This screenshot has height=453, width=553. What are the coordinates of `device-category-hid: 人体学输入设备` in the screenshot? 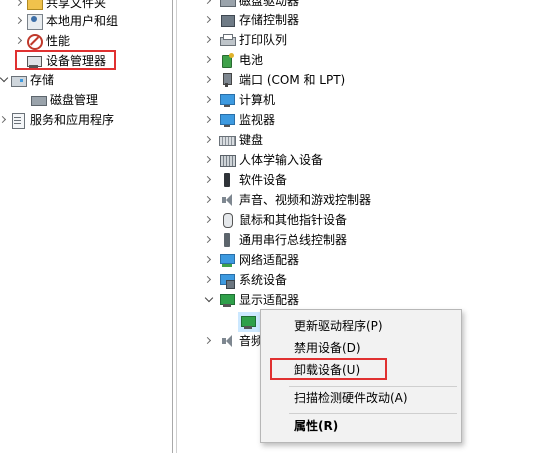 It's located at (263, 160).